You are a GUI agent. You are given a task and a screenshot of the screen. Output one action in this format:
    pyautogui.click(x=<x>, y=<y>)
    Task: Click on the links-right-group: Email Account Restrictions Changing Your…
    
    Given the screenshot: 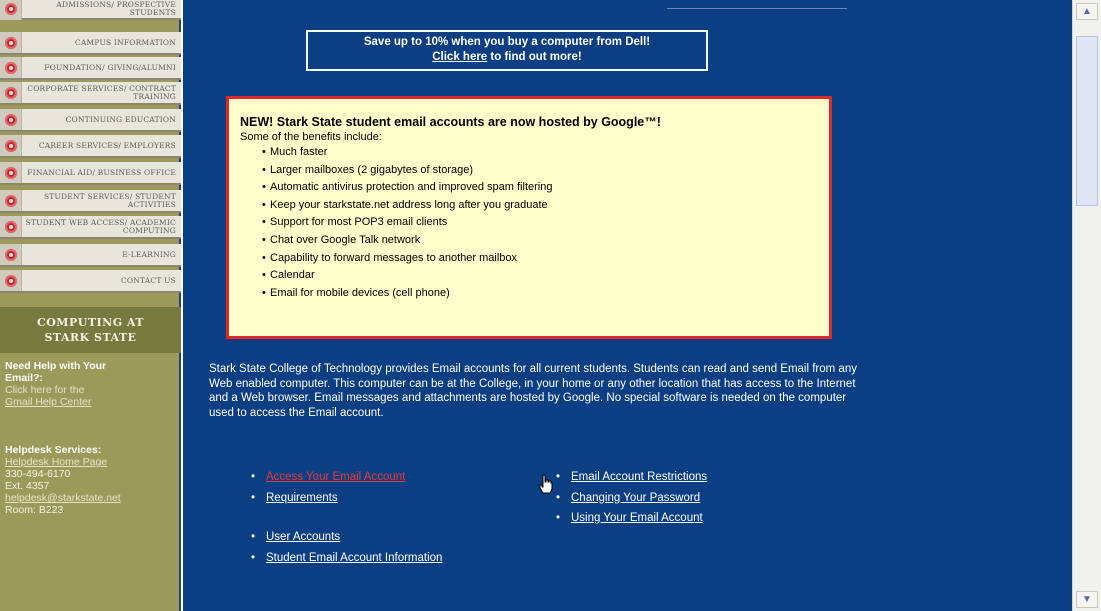 What is the action you would take?
    pyautogui.click(x=631, y=498)
    